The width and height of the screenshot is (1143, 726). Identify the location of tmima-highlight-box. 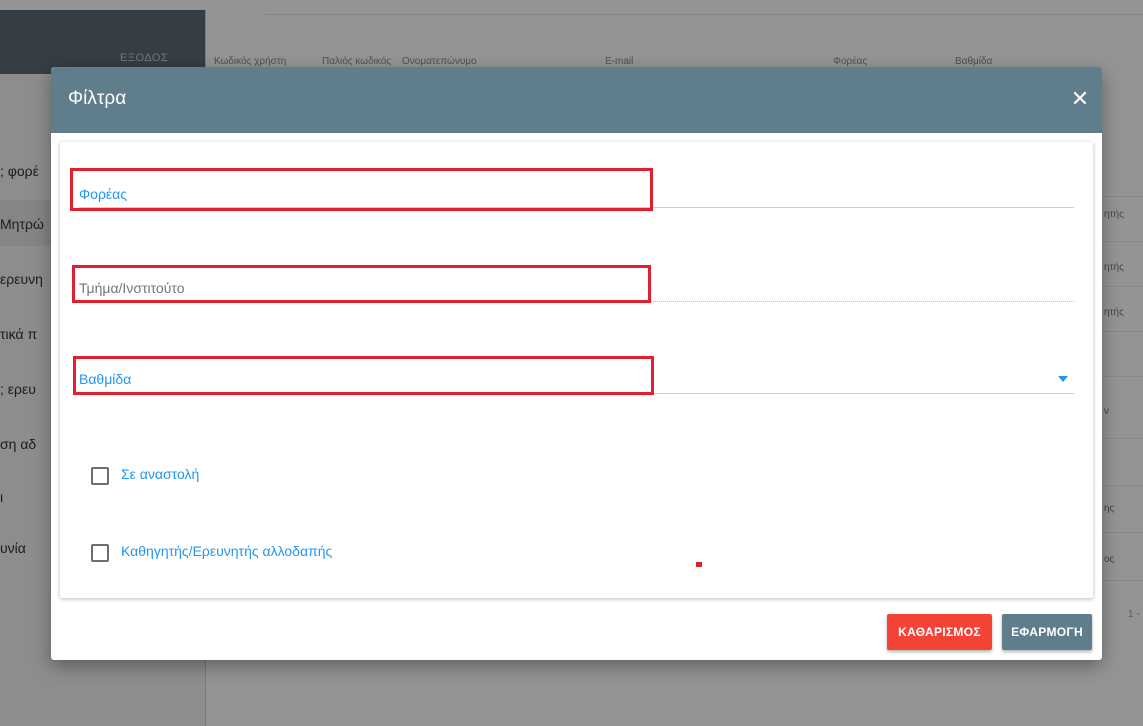
(361, 284).